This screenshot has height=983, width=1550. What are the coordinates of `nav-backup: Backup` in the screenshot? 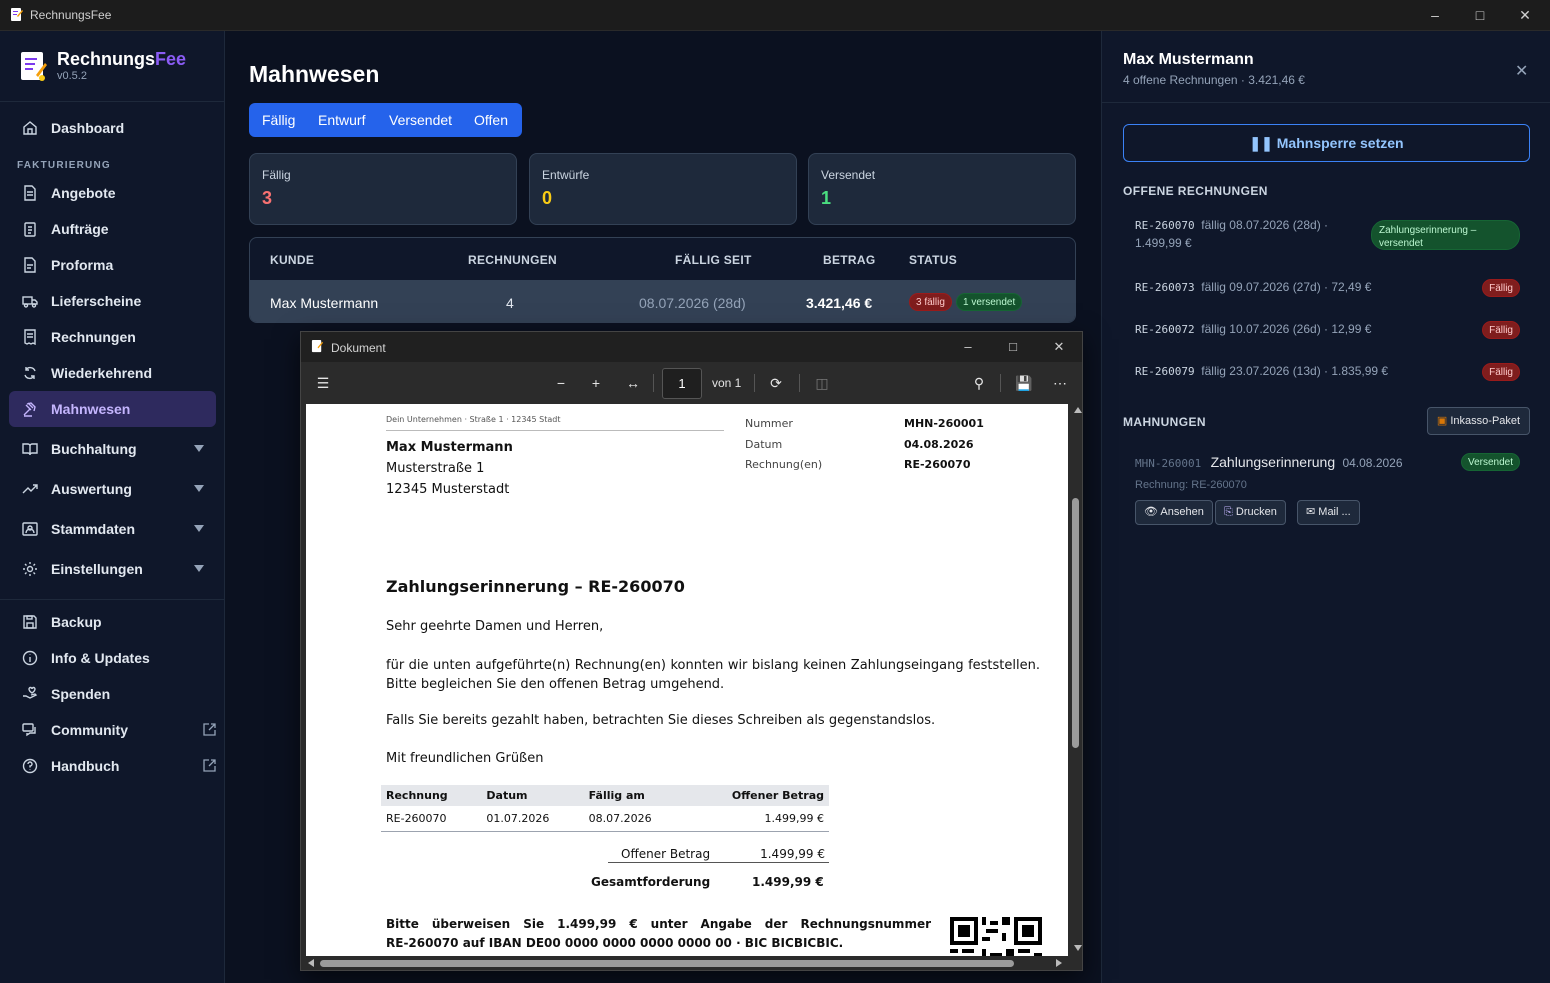 It's located at (112, 622).